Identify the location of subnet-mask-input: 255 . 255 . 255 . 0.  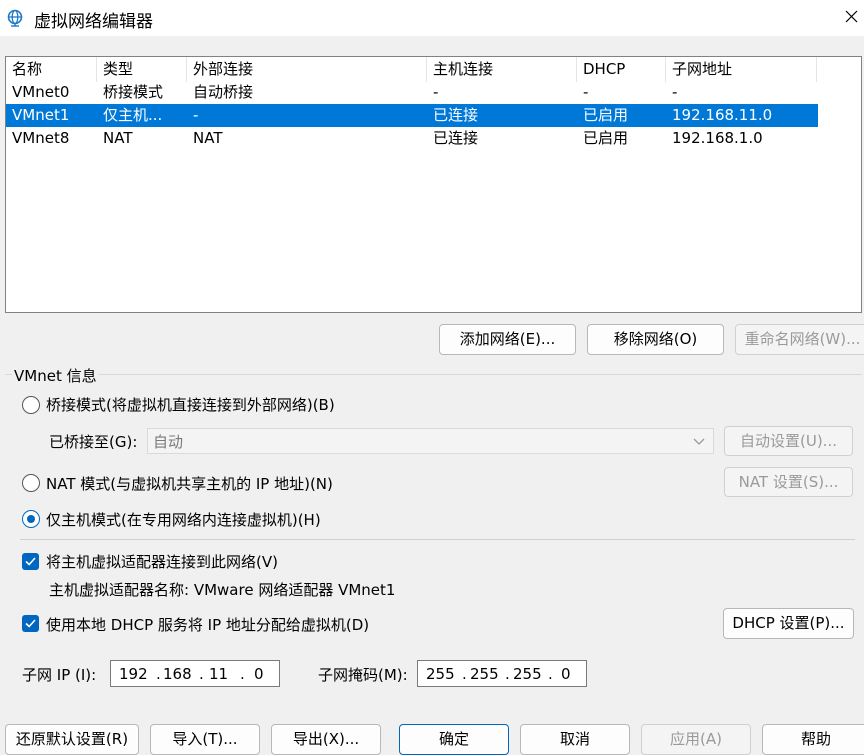
(502, 673).